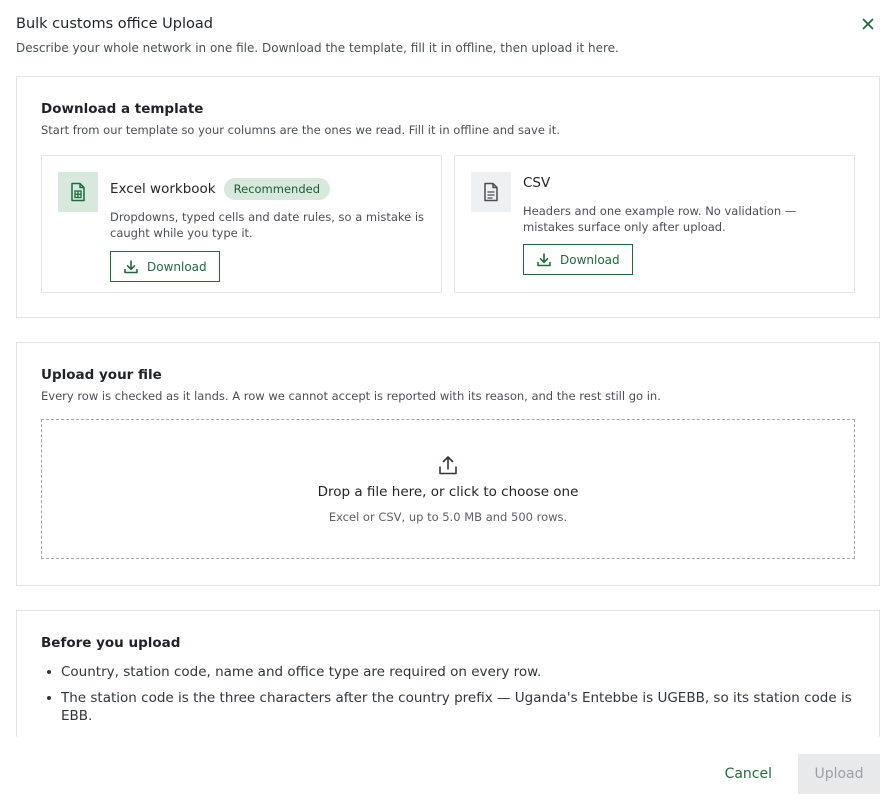 Image resolution: width=896 pixels, height=810 pixels. What do you see at coordinates (114, 24) in the screenshot?
I see `dialog-title: Bulk customs office Upload` at bounding box center [114, 24].